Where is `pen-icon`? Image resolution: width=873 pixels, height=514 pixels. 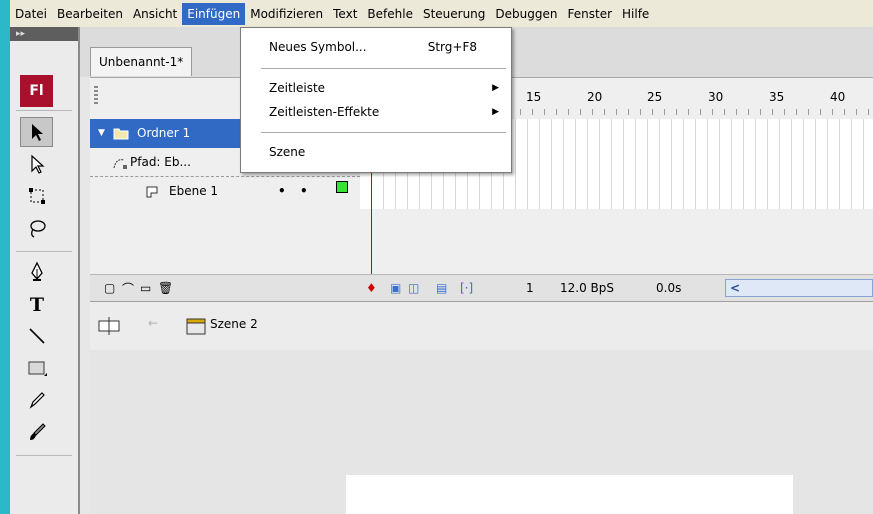
pen-icon is located at coordinates (36, 271).